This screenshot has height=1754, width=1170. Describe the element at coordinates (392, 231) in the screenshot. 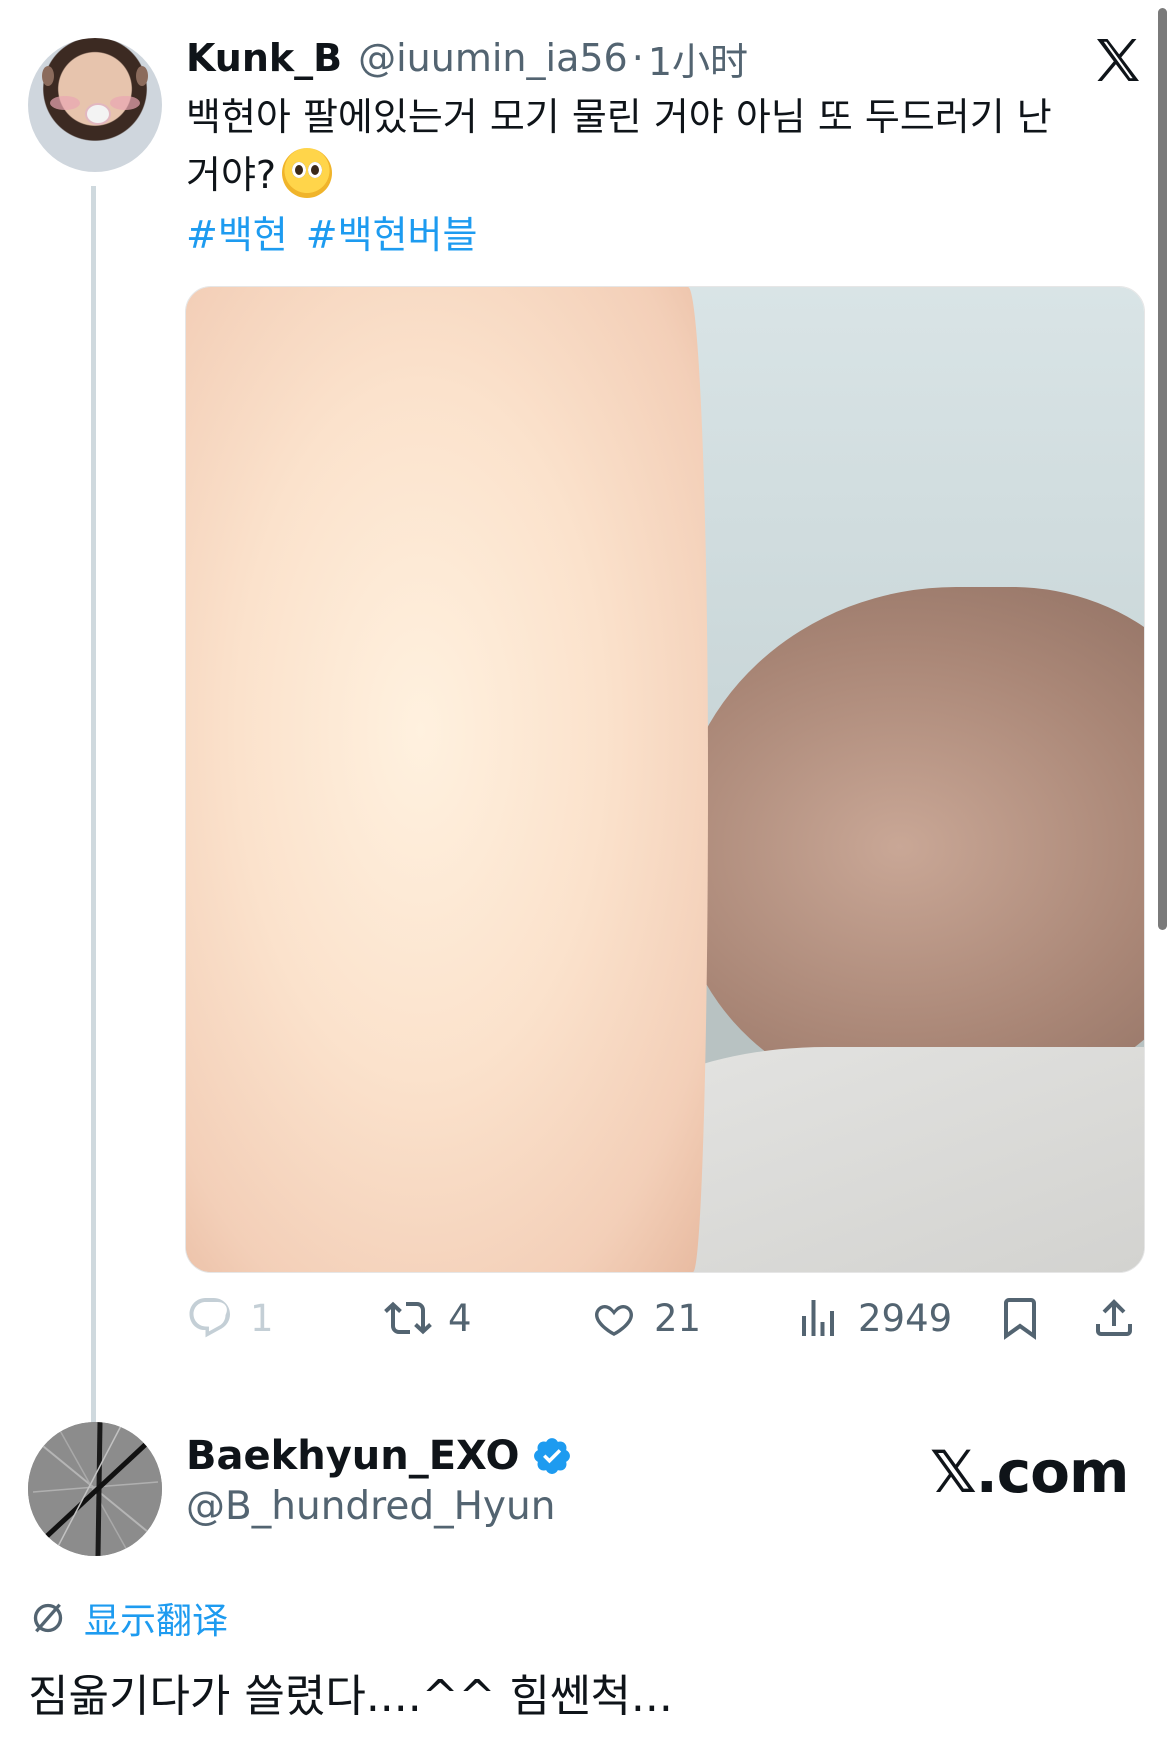

I see `hashtag-link: #백현버블` at that location.